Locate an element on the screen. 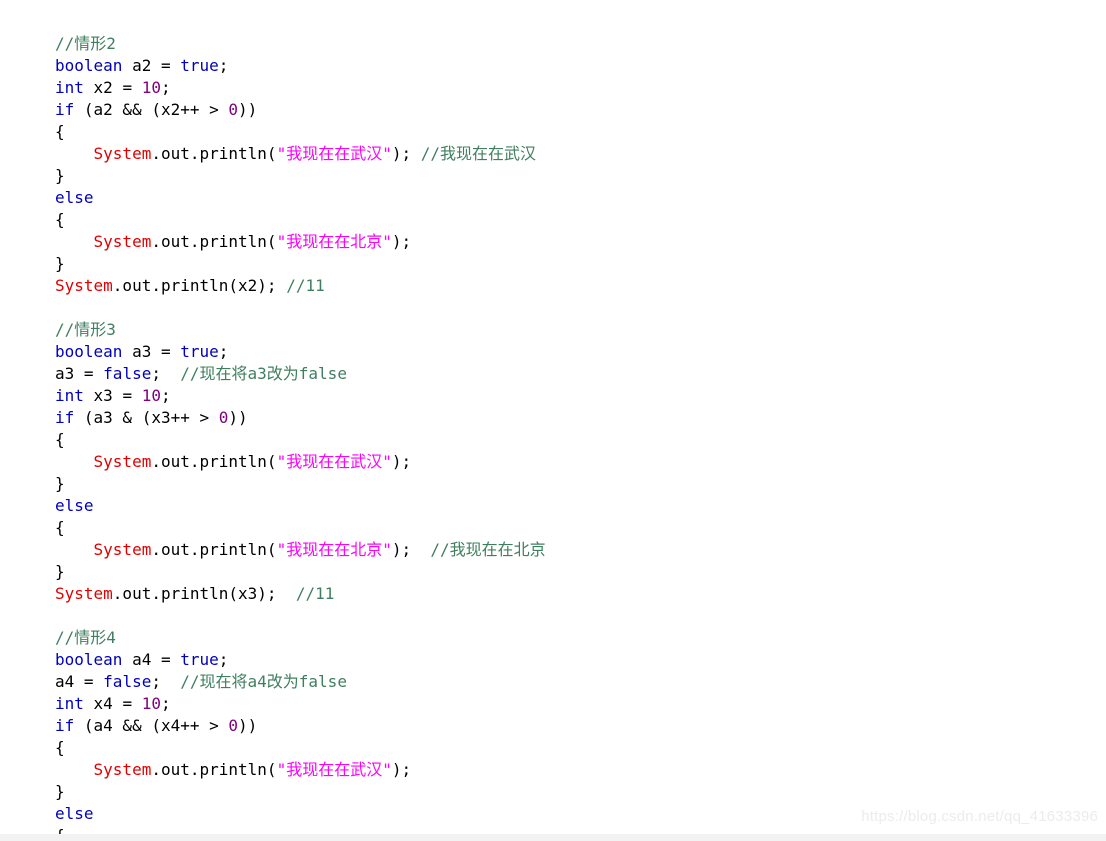  code-line: //情形2 is located at coordinates (300, 44).